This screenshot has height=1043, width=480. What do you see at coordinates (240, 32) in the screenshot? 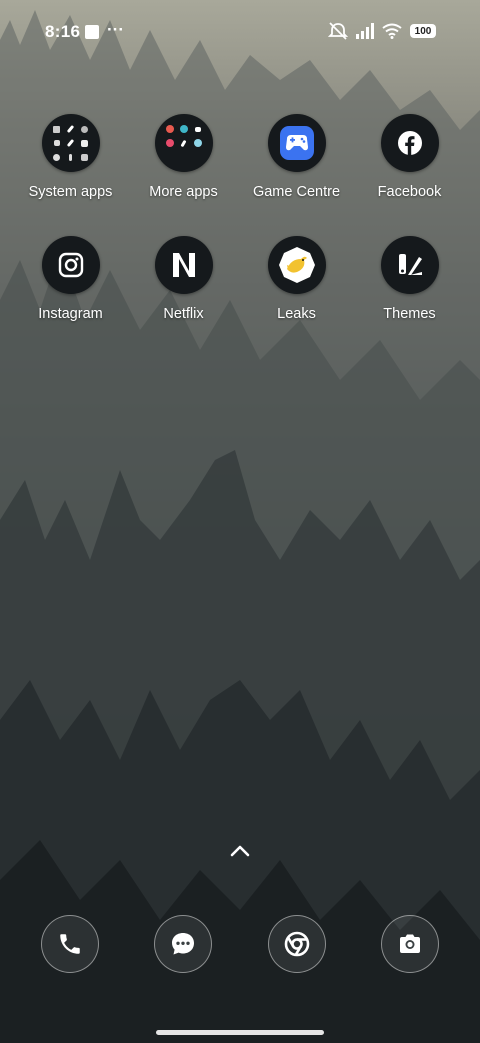
I see `status-bar: 8:16 ··· 100` at bounding box center [240, 32].